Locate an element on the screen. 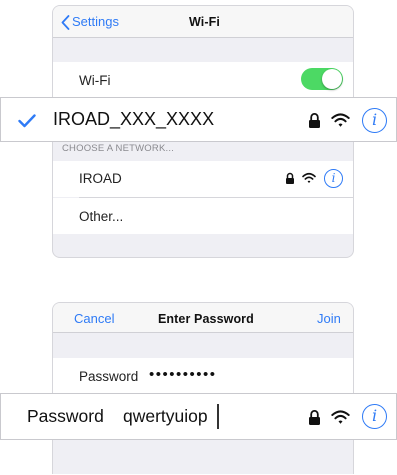 The height and width of the screenshot is (475, 397). connected-network-name: IROAD_XXX_XXXX is located at coordinates (134, 119).